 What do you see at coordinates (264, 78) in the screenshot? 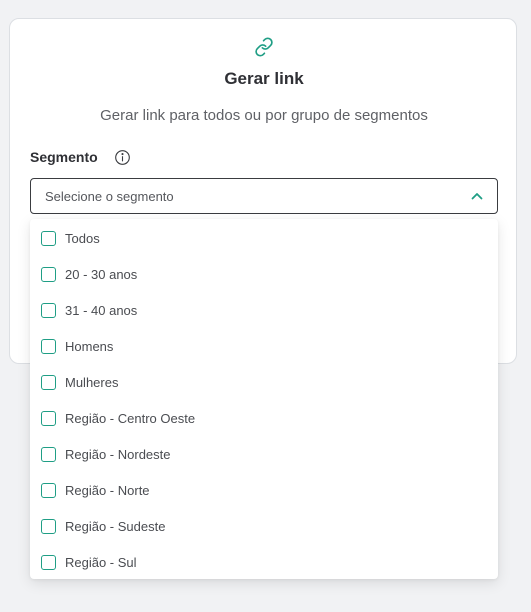
I see `card-title: Gerar link` at bounding box center [264, 78].